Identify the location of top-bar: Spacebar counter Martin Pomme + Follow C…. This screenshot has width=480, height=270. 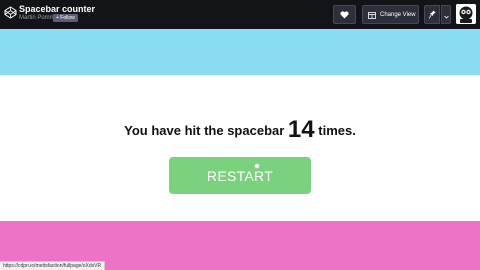
(240, 14).